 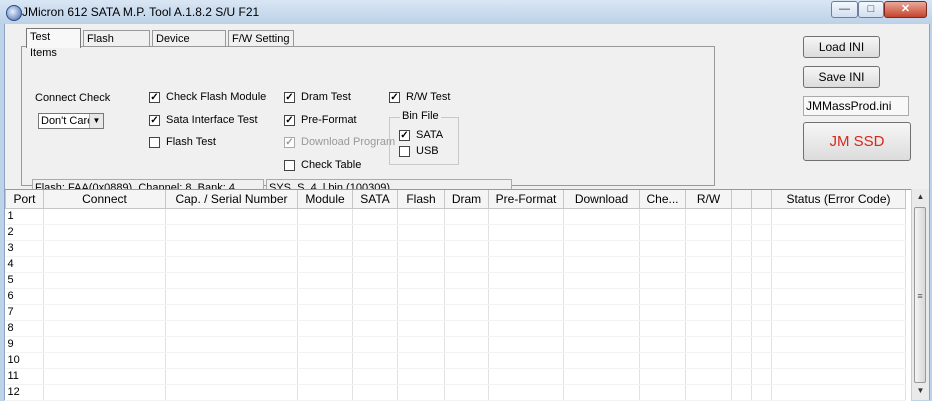 What do you see at coordinates (419, 97) in the screenshot?
I see `rw-test-checkbox: ✓ R/W Test` at bounding box center [419, 97].